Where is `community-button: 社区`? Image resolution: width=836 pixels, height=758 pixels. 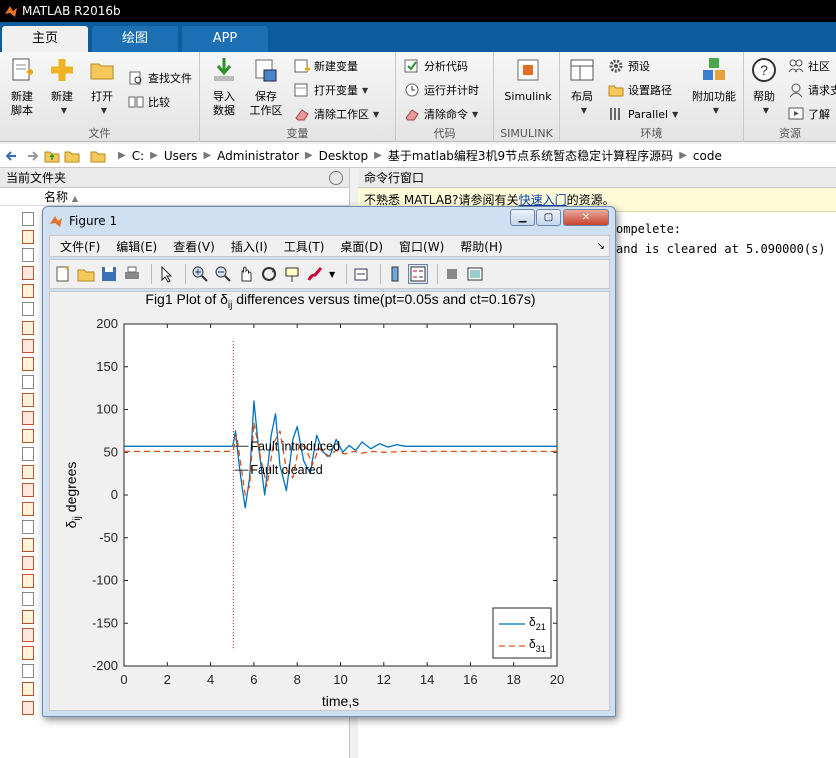
community-button: 社区 is located at coordinates (809, 66).